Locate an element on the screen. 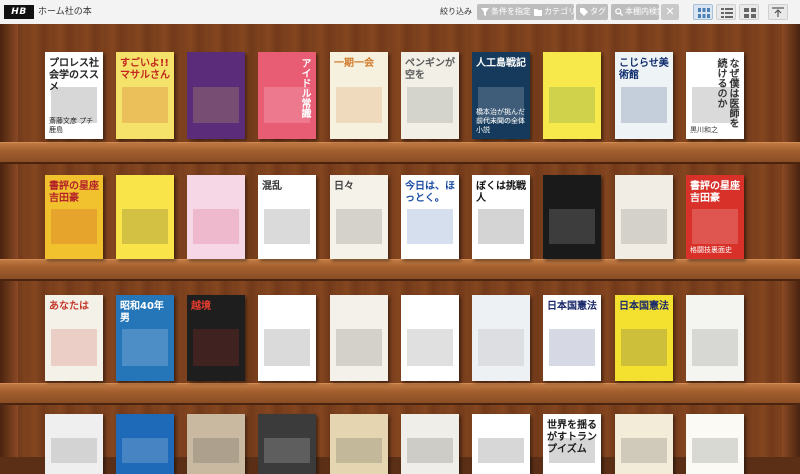 This screenshot has height=474, width=800. shelf-plank is located at coordinates (400, 394).